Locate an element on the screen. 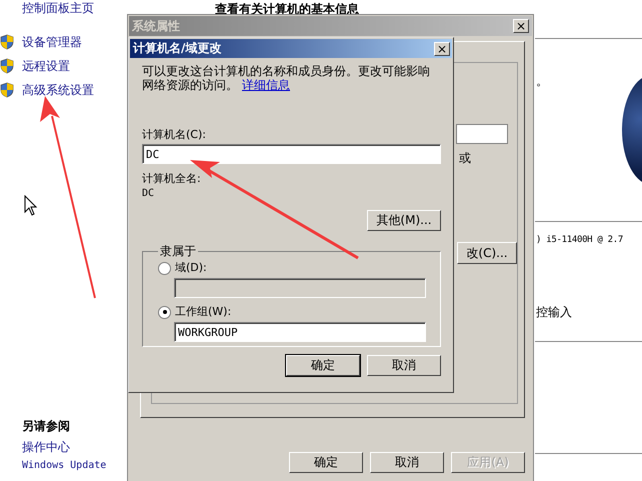 The height and width of the screenshot is (481, 642). description-text: 可以更改这台计算机的名称和成员身份。更改可能影响网络资源的访问。 详细信息 is located at coordinates (286, 78).